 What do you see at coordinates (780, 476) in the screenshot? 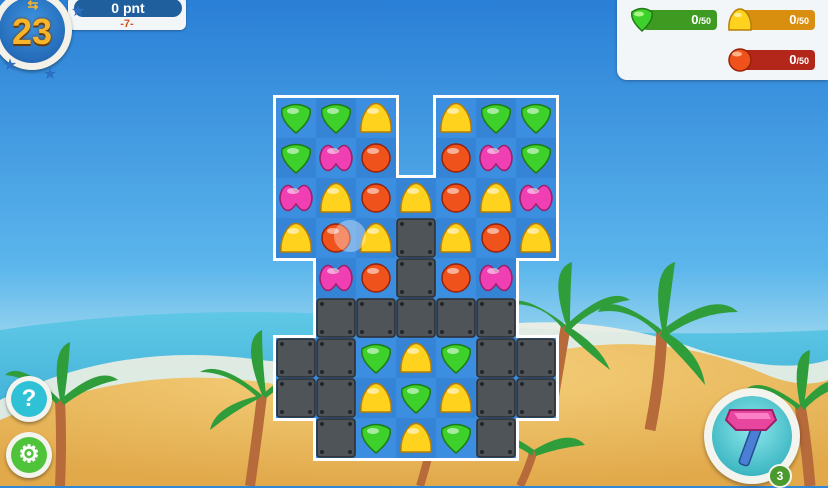
I see `hammer-count-badge: 3` at bounding box center [780, 476].